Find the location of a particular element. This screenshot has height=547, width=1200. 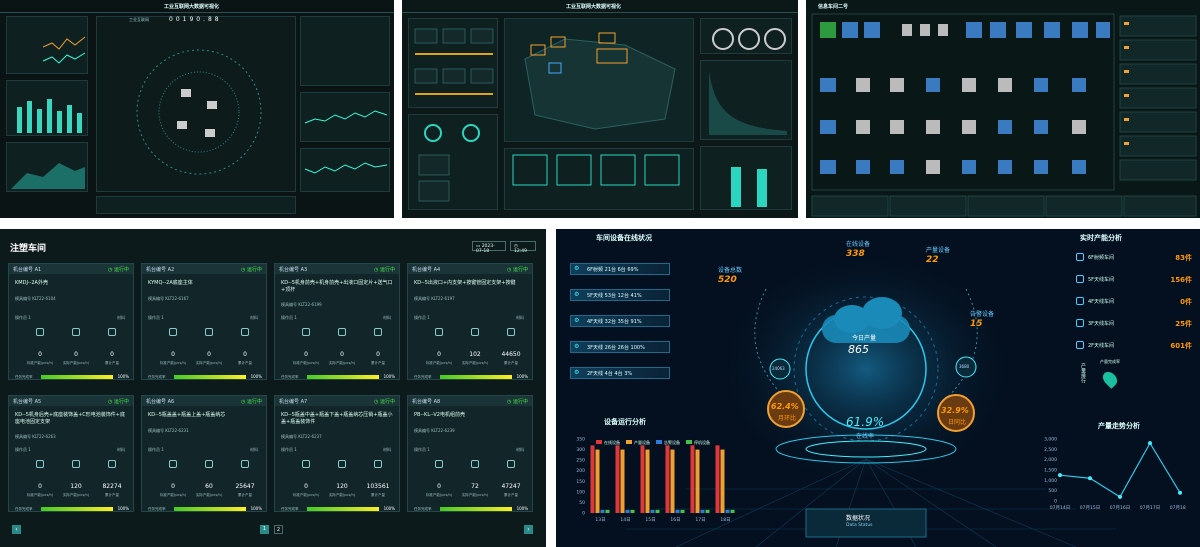

run-analysis-title: 设备运行分析 is located at coordinates (625, 422).